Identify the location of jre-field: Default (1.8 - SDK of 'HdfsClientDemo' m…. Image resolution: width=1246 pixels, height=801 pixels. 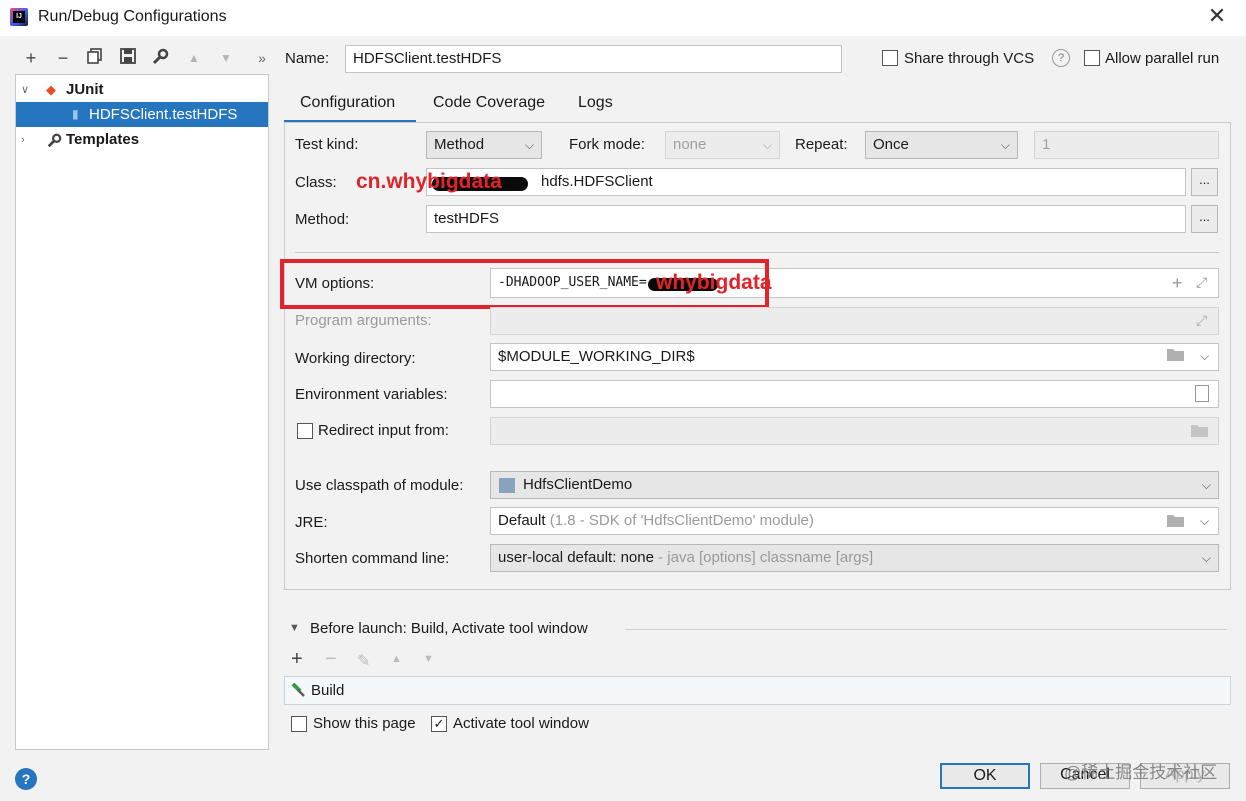
(854, 521).